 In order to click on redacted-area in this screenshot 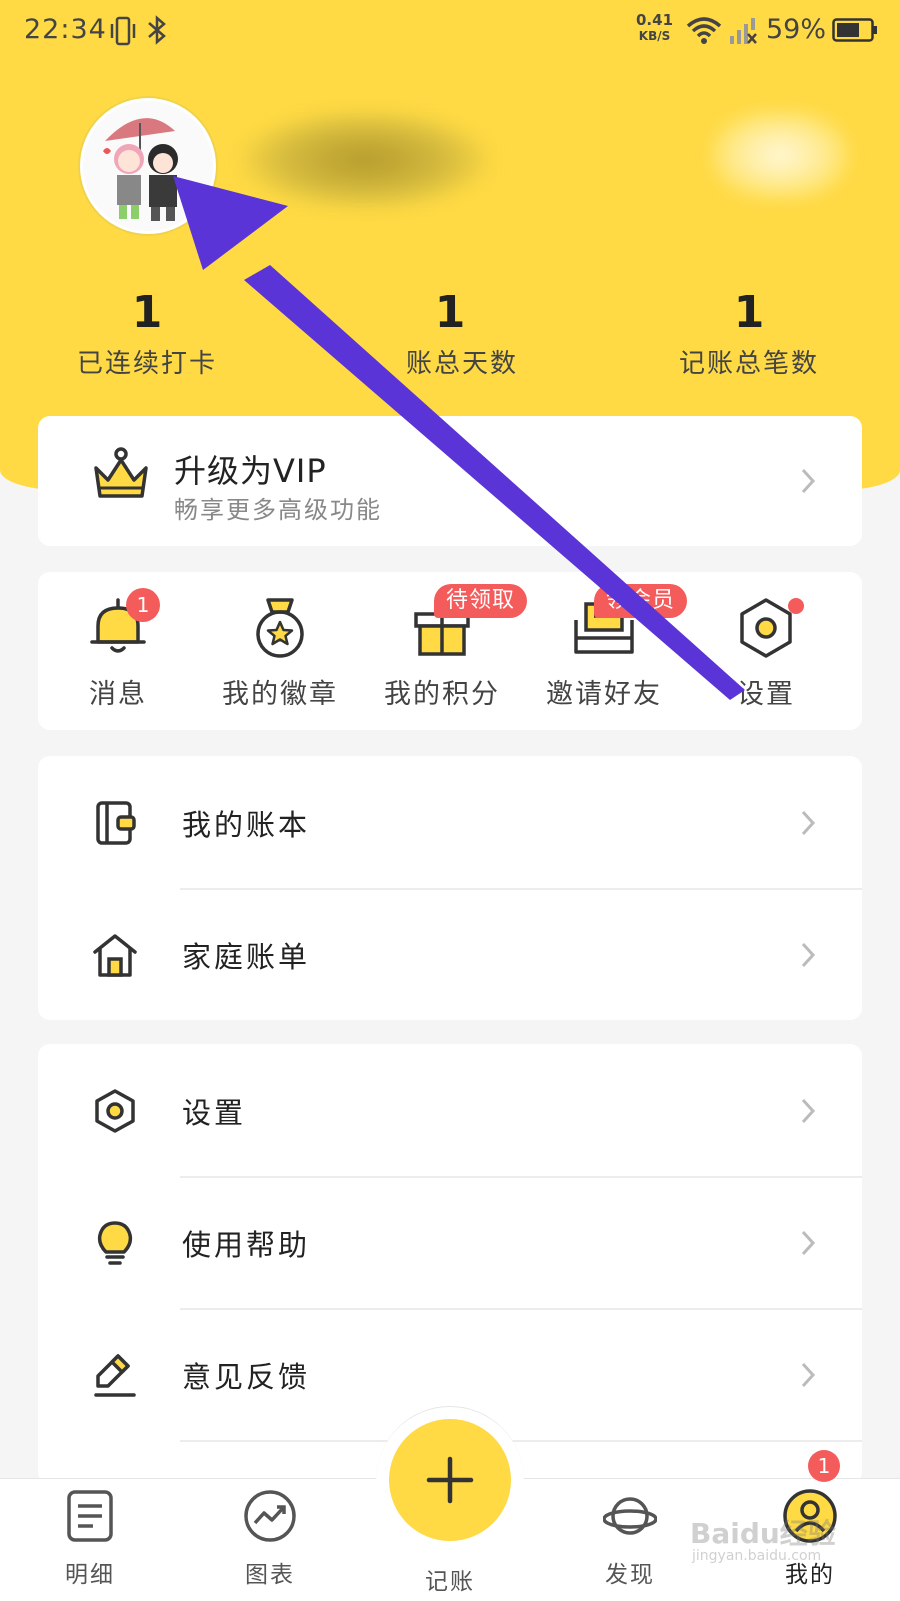, I will do `click(780, 155)`.